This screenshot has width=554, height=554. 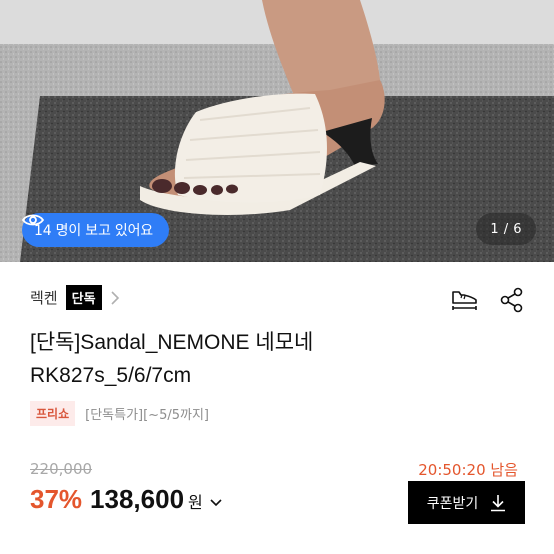 I want to click on viewers-badge: 14 명이 보고 있어요, so click(x=95, y=230).